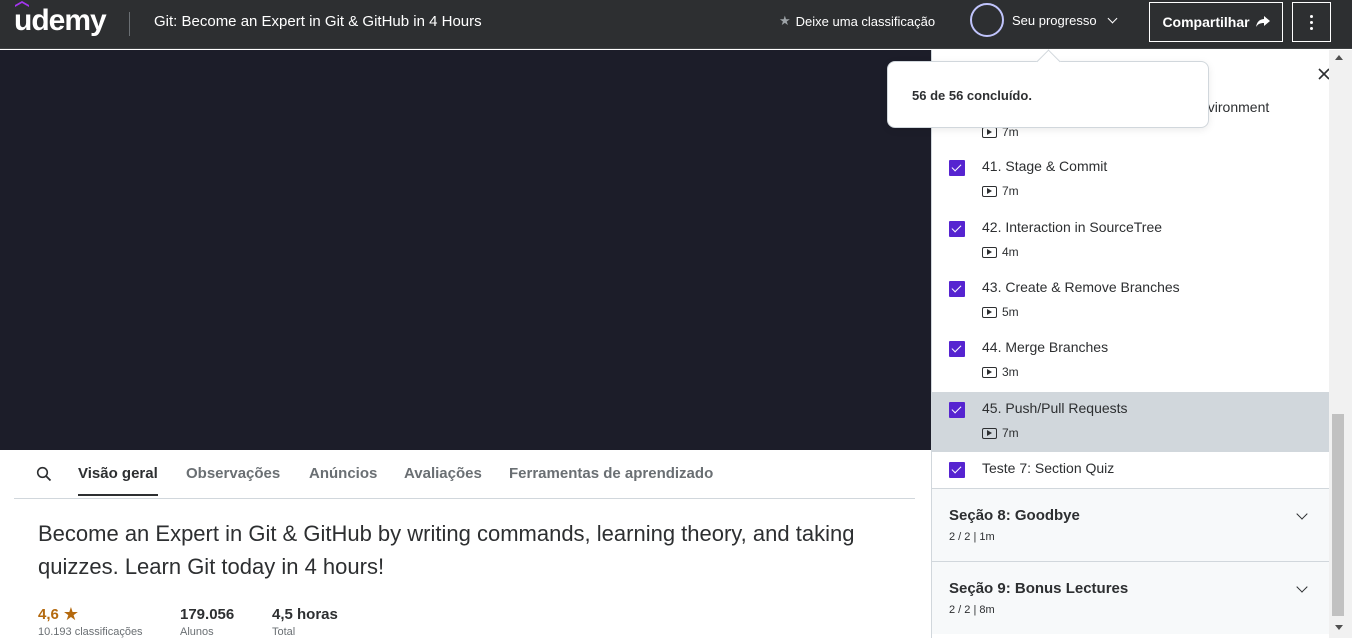 The image size is (1352, 638). What do you see at coordinates (1039, 588) in the screenshot?
I see `section-title: Seção 9: Bonus Lectures` at bounding box center [1039, 588].